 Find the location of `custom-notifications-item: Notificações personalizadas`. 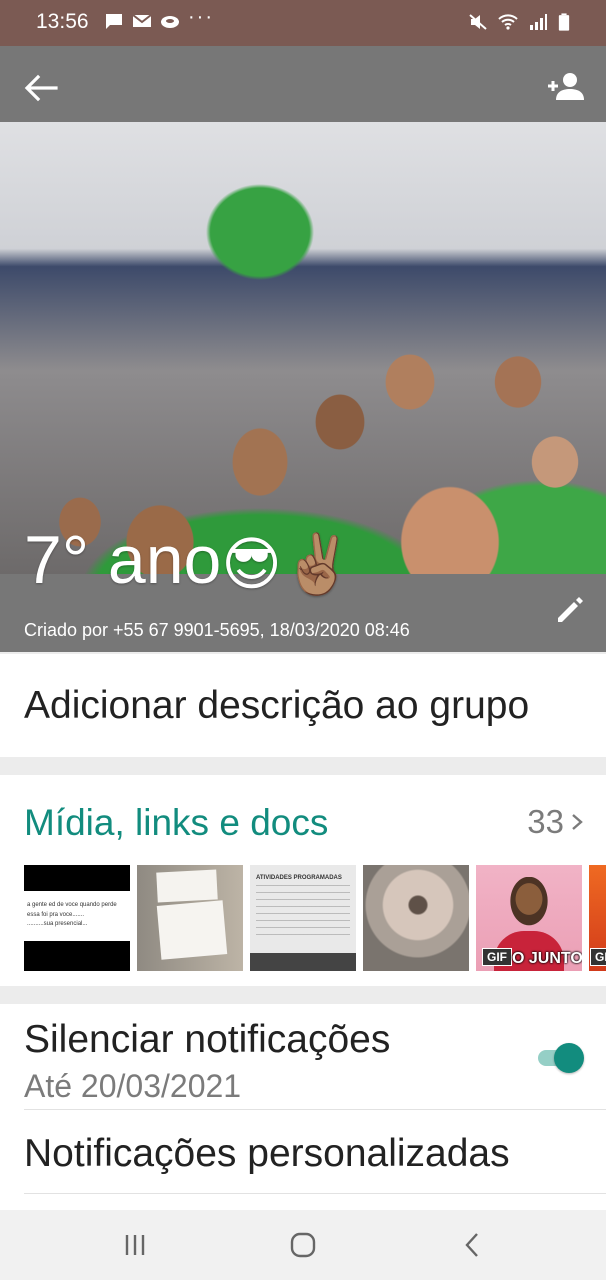

custom-notifications-item: Notificações personalizadas is located at coordinates (267, 1154).